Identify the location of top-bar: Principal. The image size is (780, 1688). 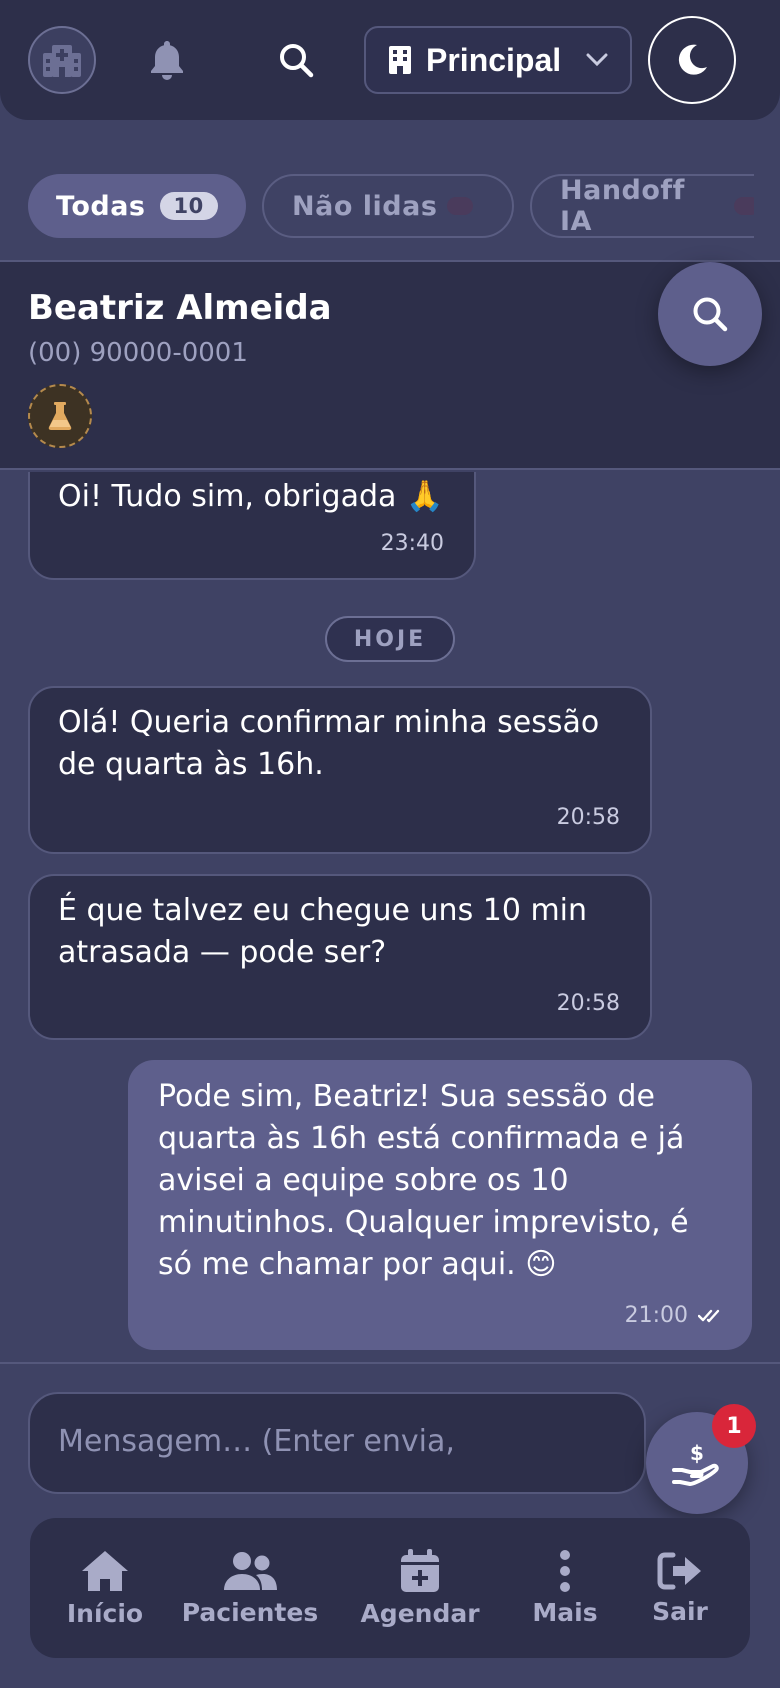
(390, 60).